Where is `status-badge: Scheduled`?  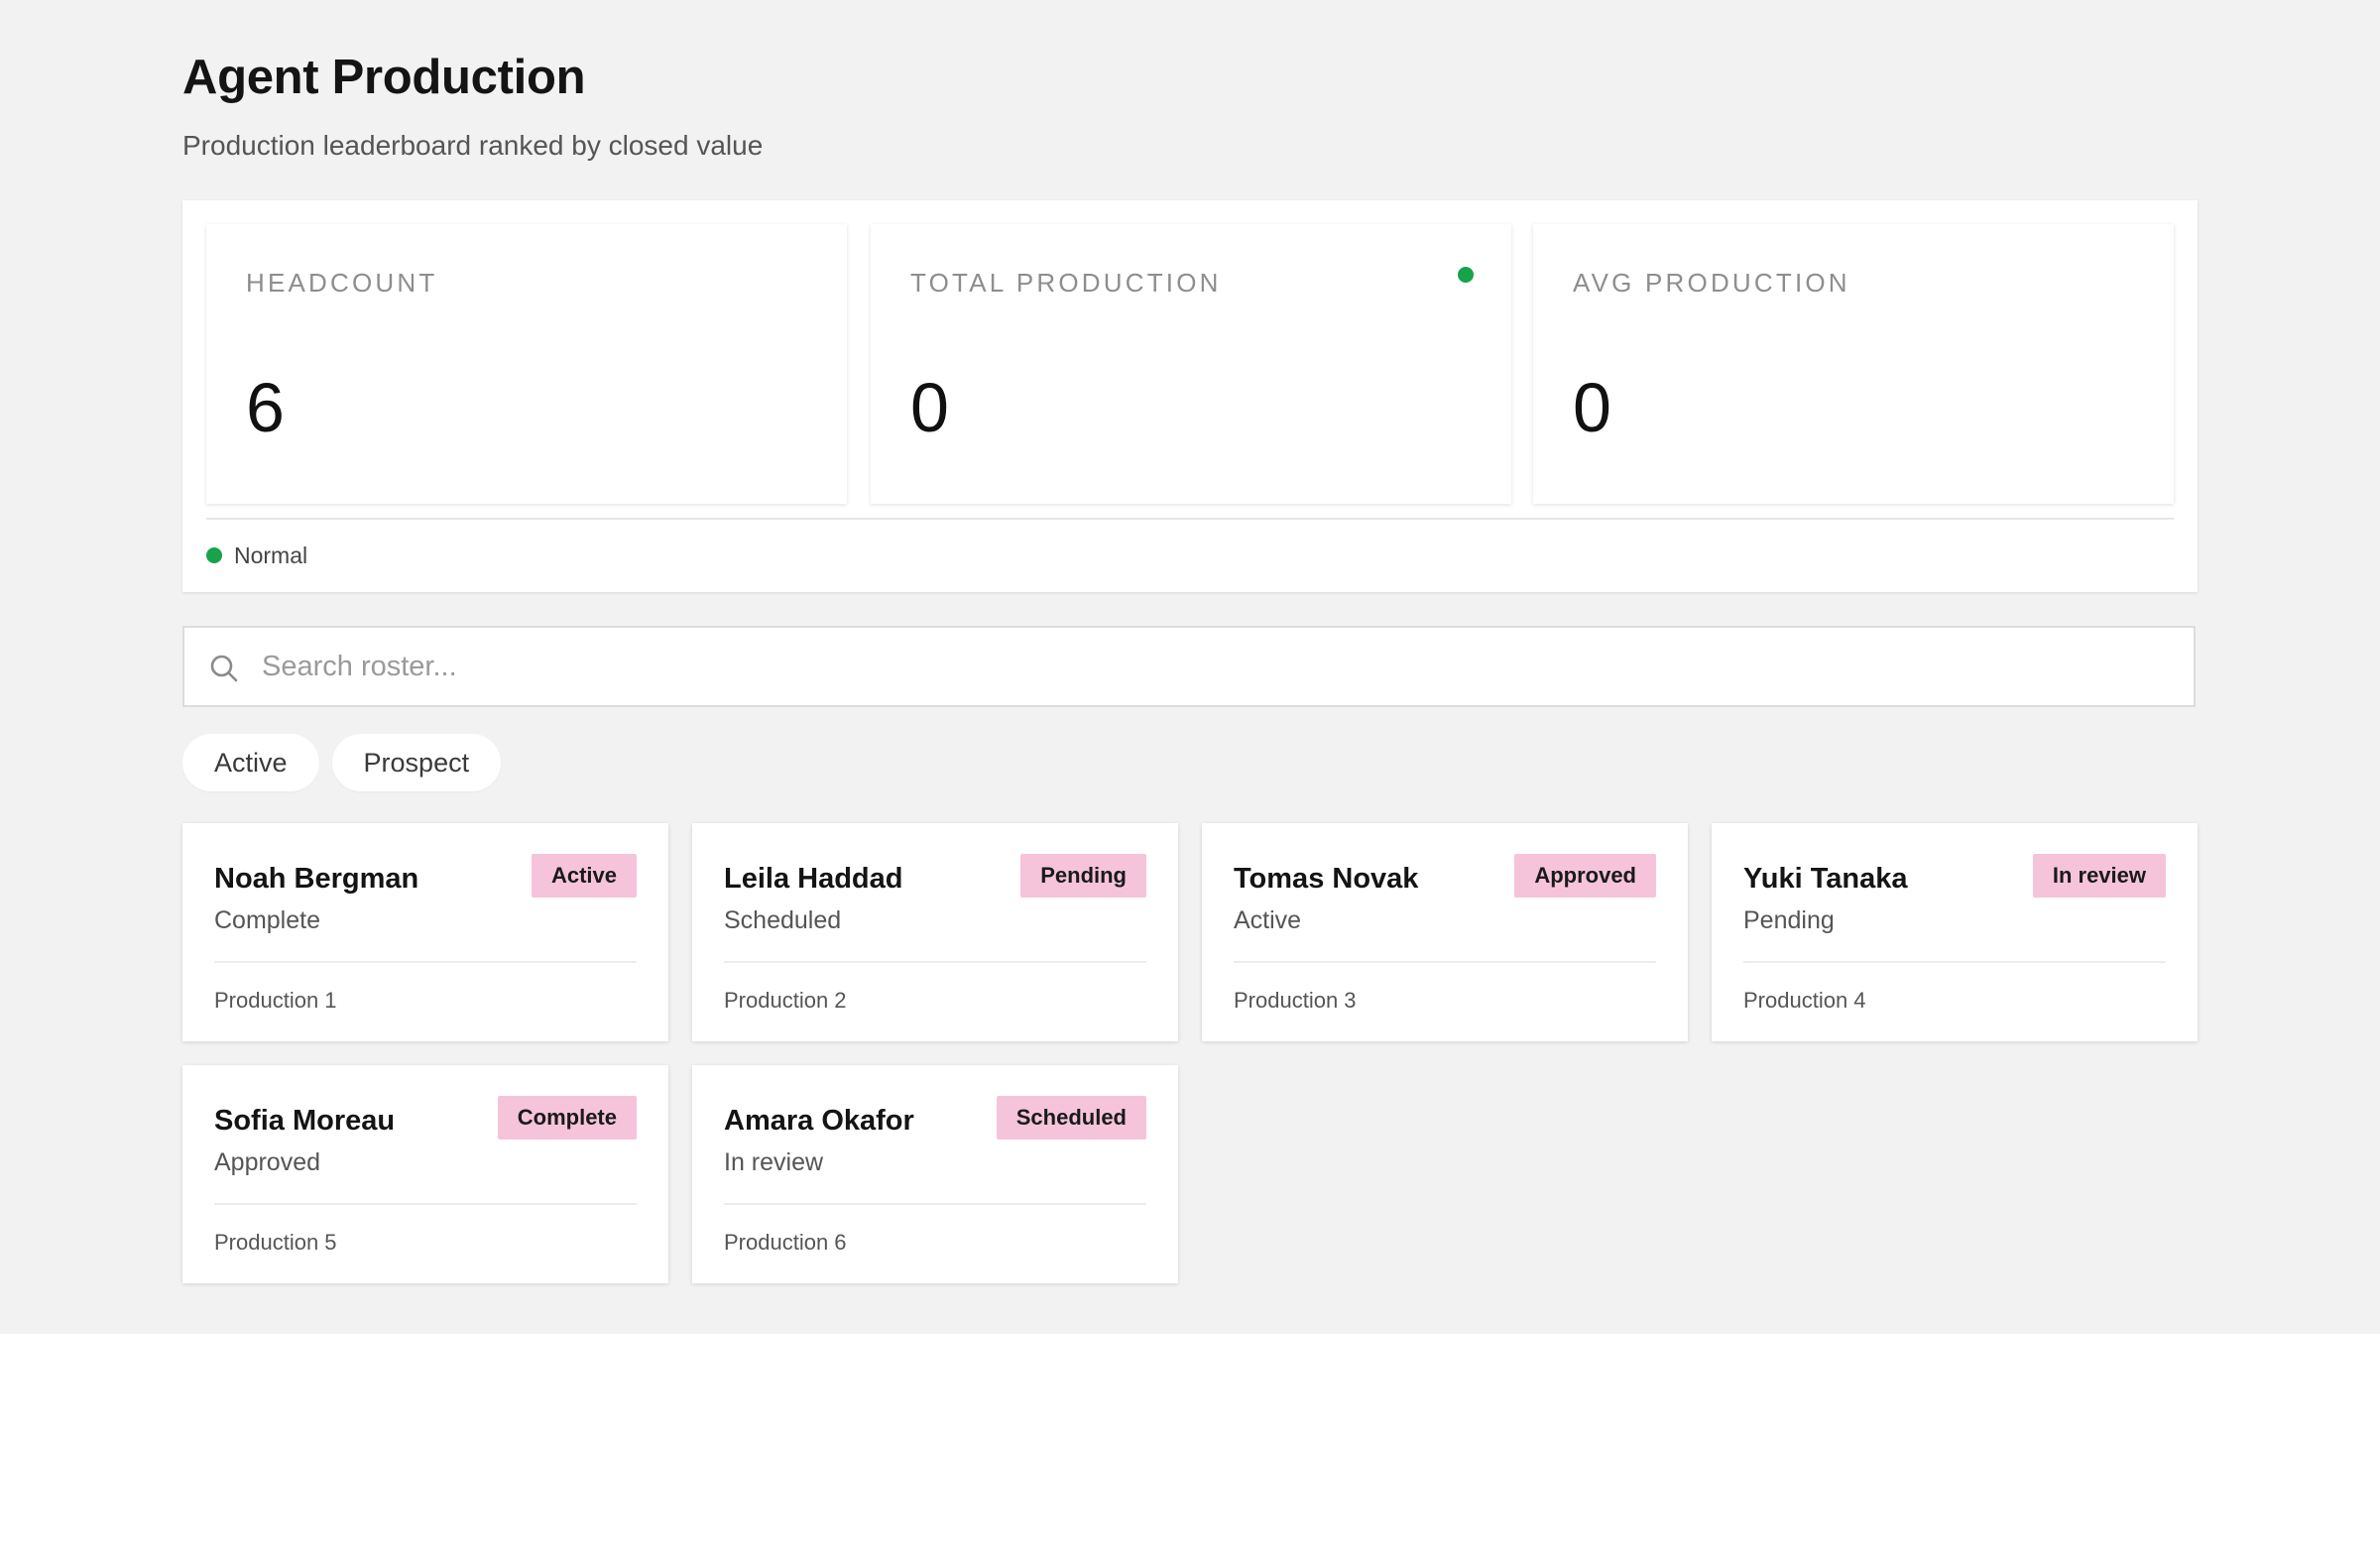
status-badge: Scheduled is located at coordinates (1071, 1118).